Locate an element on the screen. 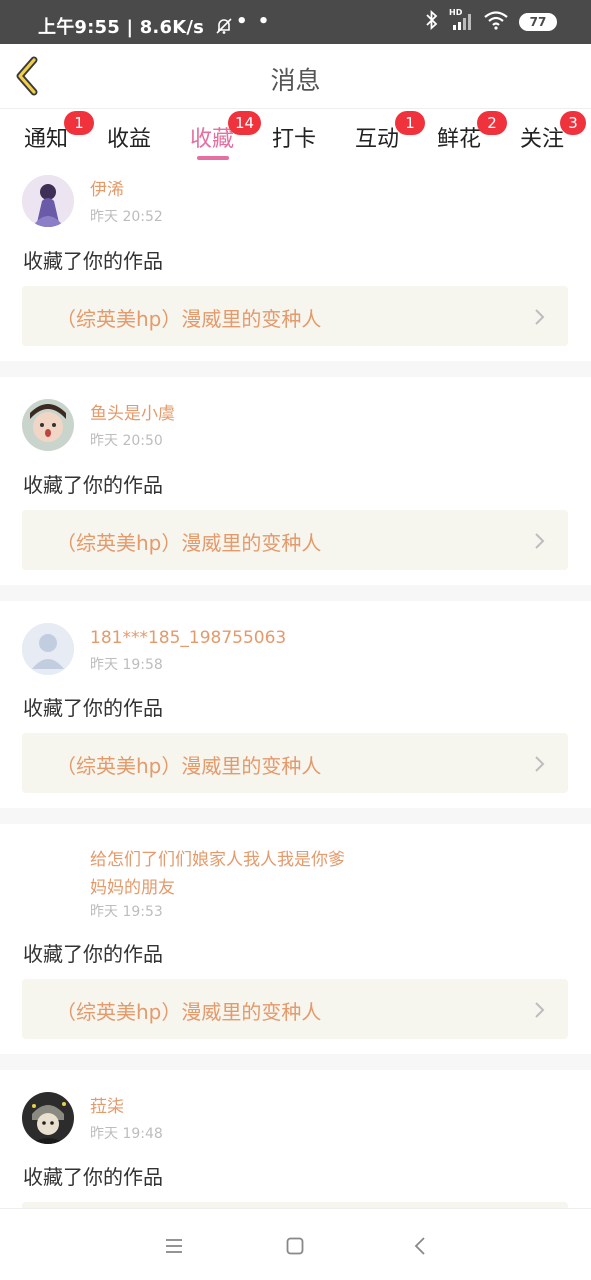 This screenshot has height=1280, width=591. bluetooth-icon is located at coordinates (432, 21).